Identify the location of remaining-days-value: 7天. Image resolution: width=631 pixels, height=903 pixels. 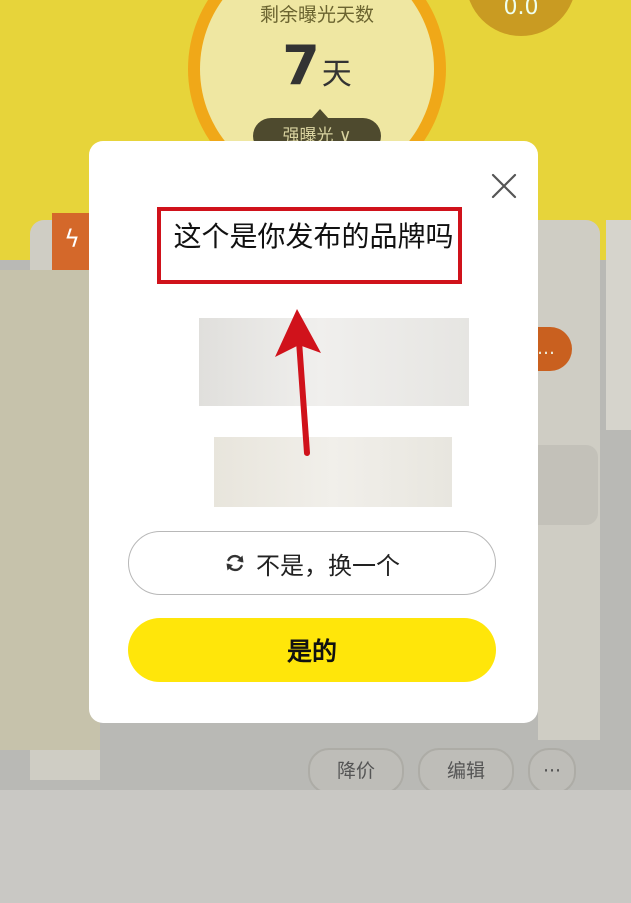
(317, 65).